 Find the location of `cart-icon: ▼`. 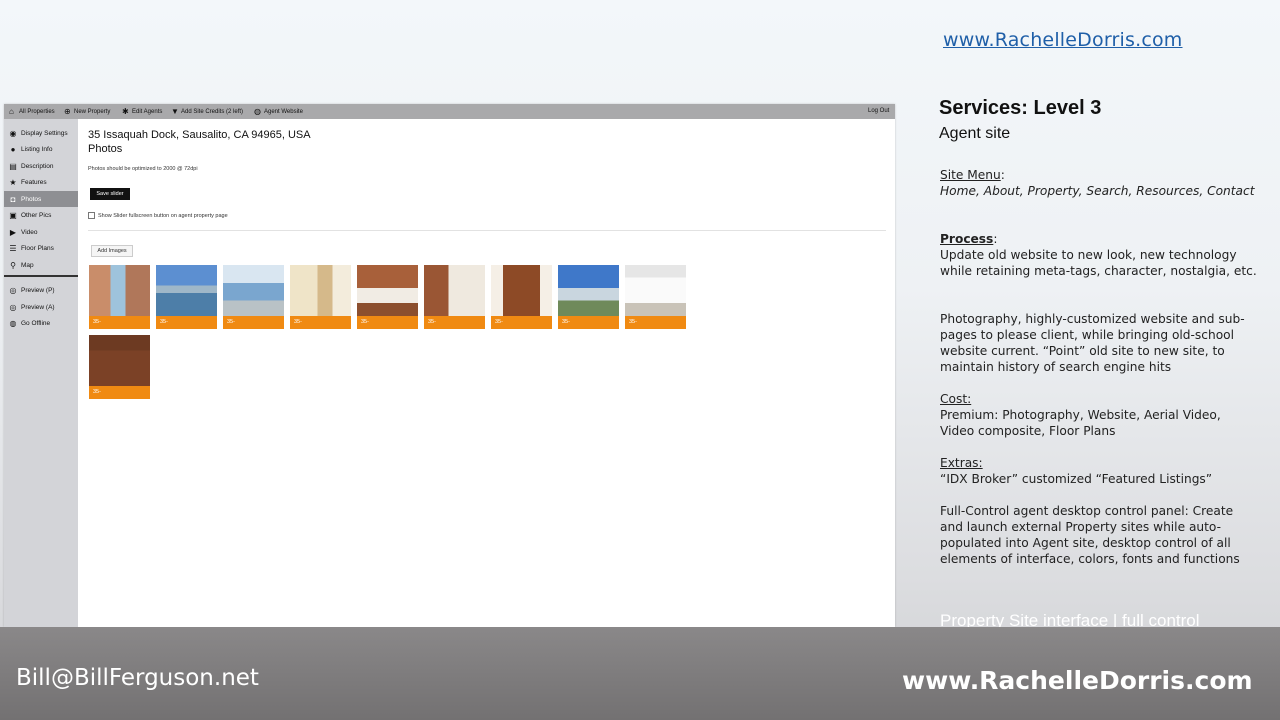

cart-icon: ▼ is located at coordinates (175, 111).